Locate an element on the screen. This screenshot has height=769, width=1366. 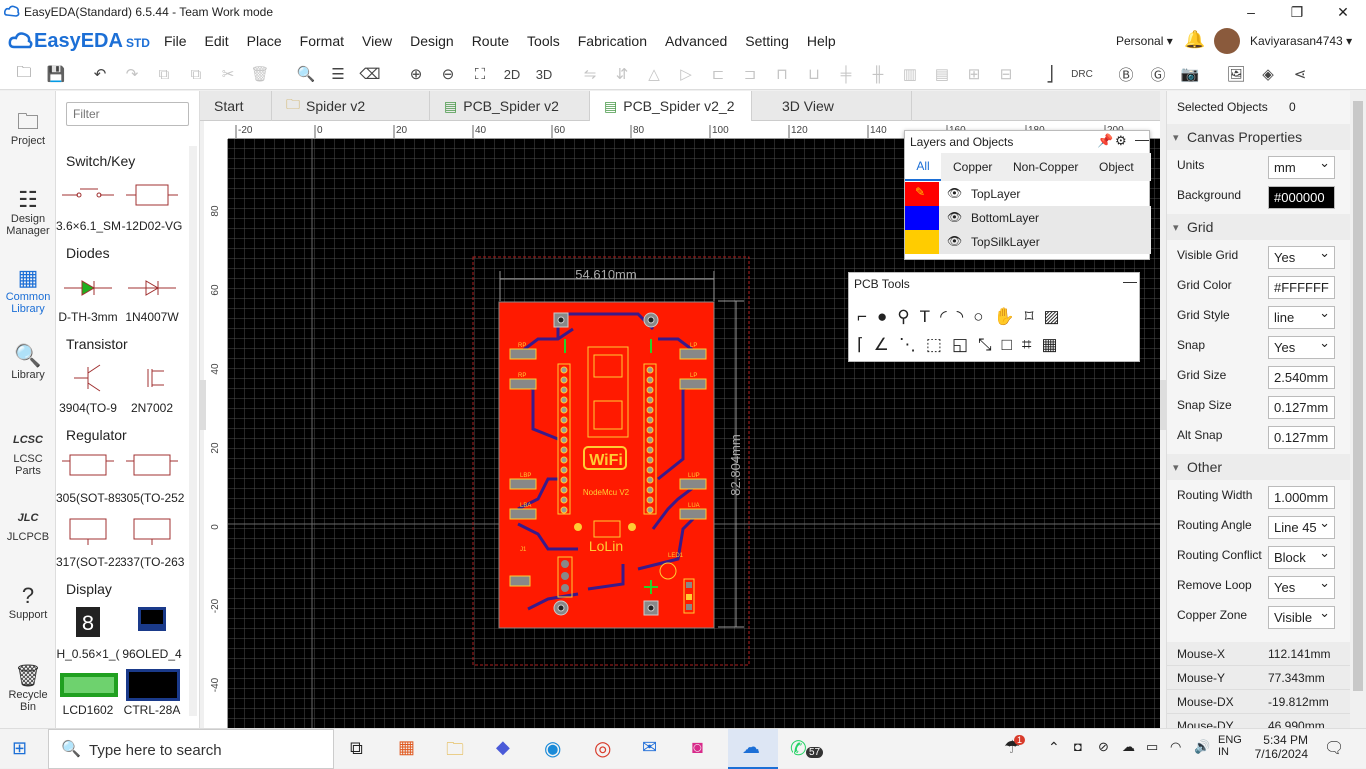
copilot-icon: ◆ is located at coordinates (503, 747).